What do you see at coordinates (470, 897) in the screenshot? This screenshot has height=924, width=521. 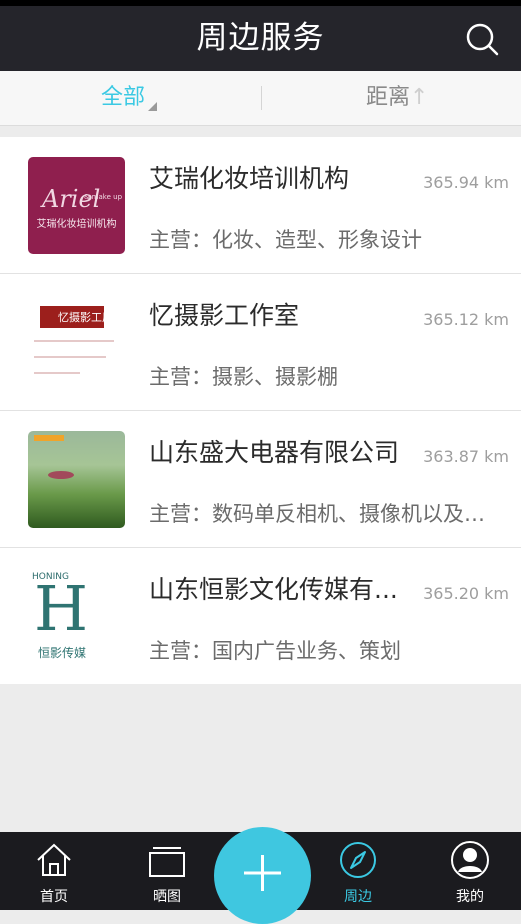 I see `tab-profile-label: 我的` at bounding box center [470, 897].